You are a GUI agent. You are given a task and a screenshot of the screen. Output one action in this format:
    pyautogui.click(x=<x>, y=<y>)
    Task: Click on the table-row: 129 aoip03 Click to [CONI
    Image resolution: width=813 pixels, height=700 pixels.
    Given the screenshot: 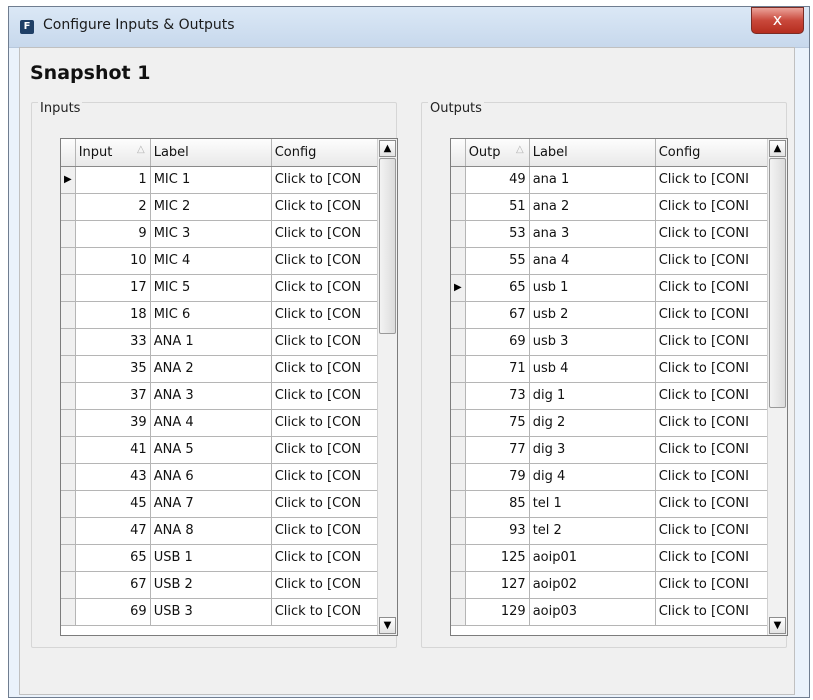 What is the action you would take?
    pyautogui.click(x=610, y=612)
    